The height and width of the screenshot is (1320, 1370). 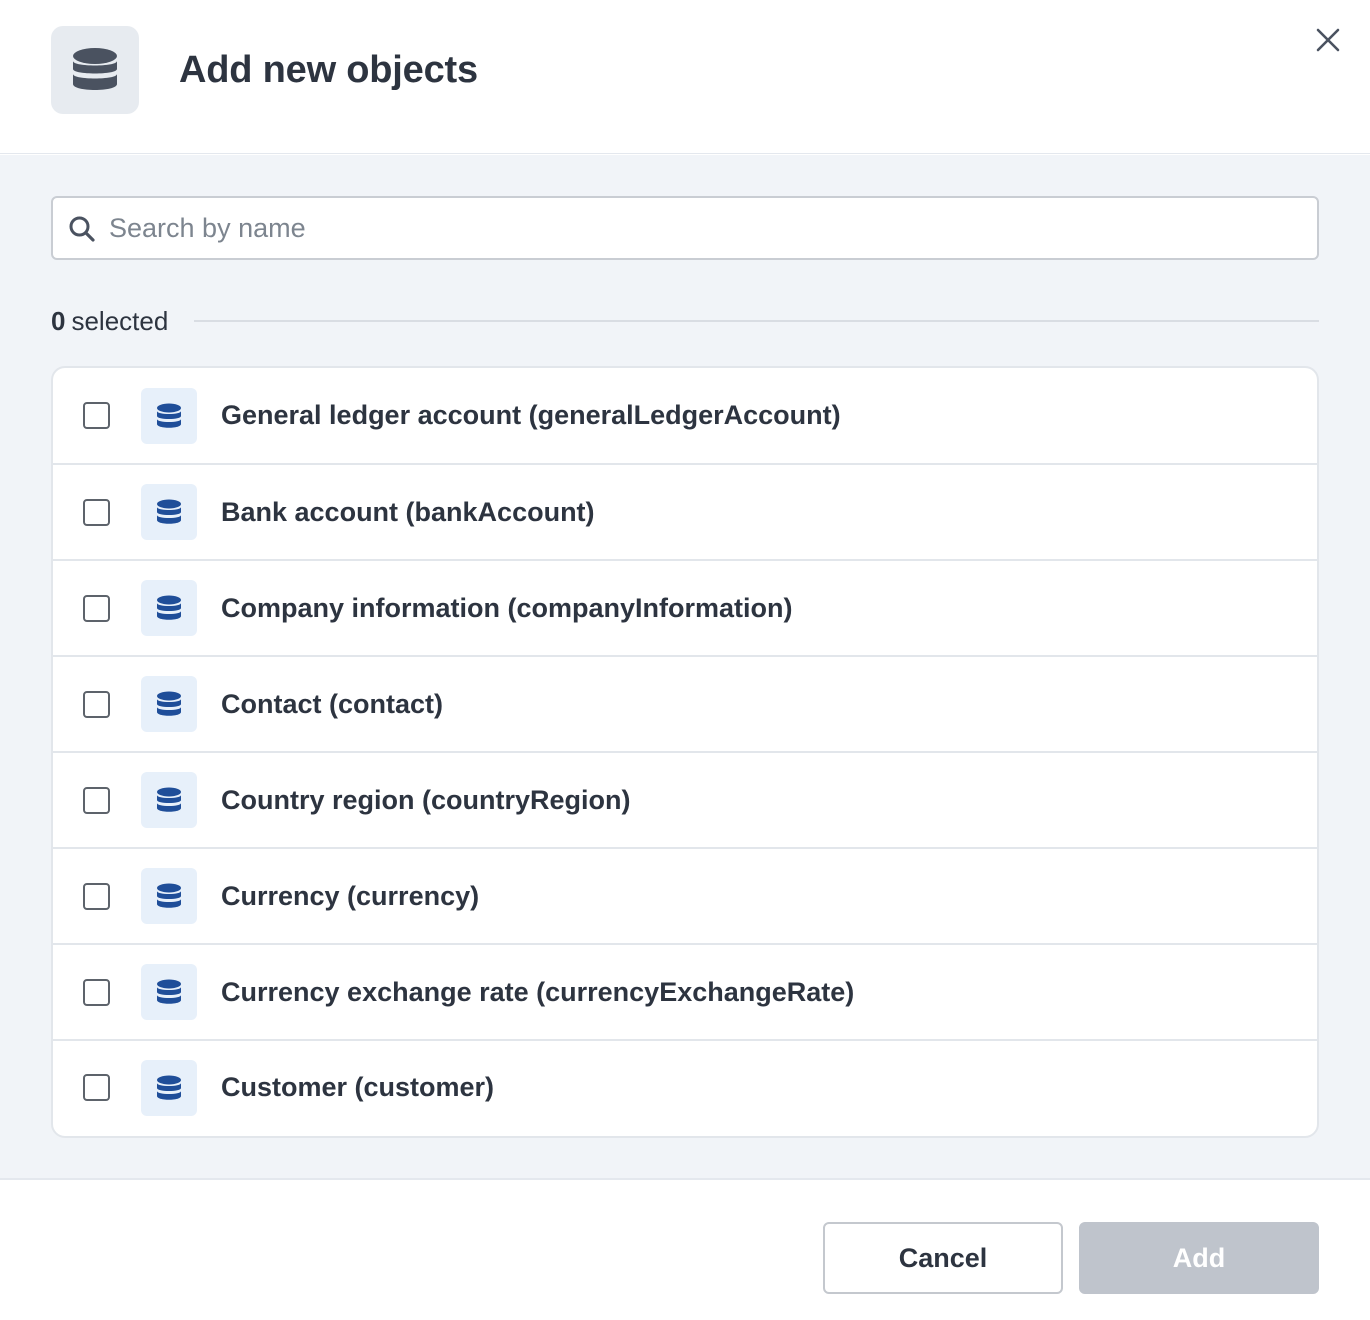 I want to click on item-label: Contact (contact), so click(x=332, y=703).